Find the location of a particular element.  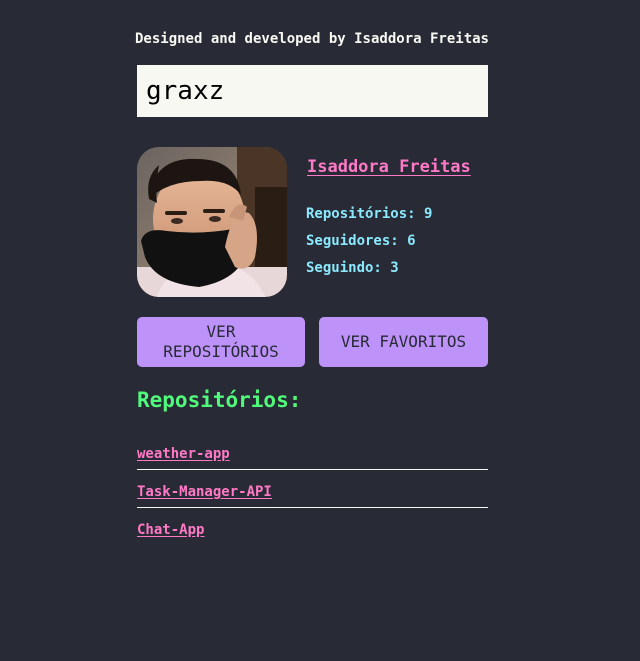

repositories-count: Repositórios: 9 is located at coordinates (369, 214).